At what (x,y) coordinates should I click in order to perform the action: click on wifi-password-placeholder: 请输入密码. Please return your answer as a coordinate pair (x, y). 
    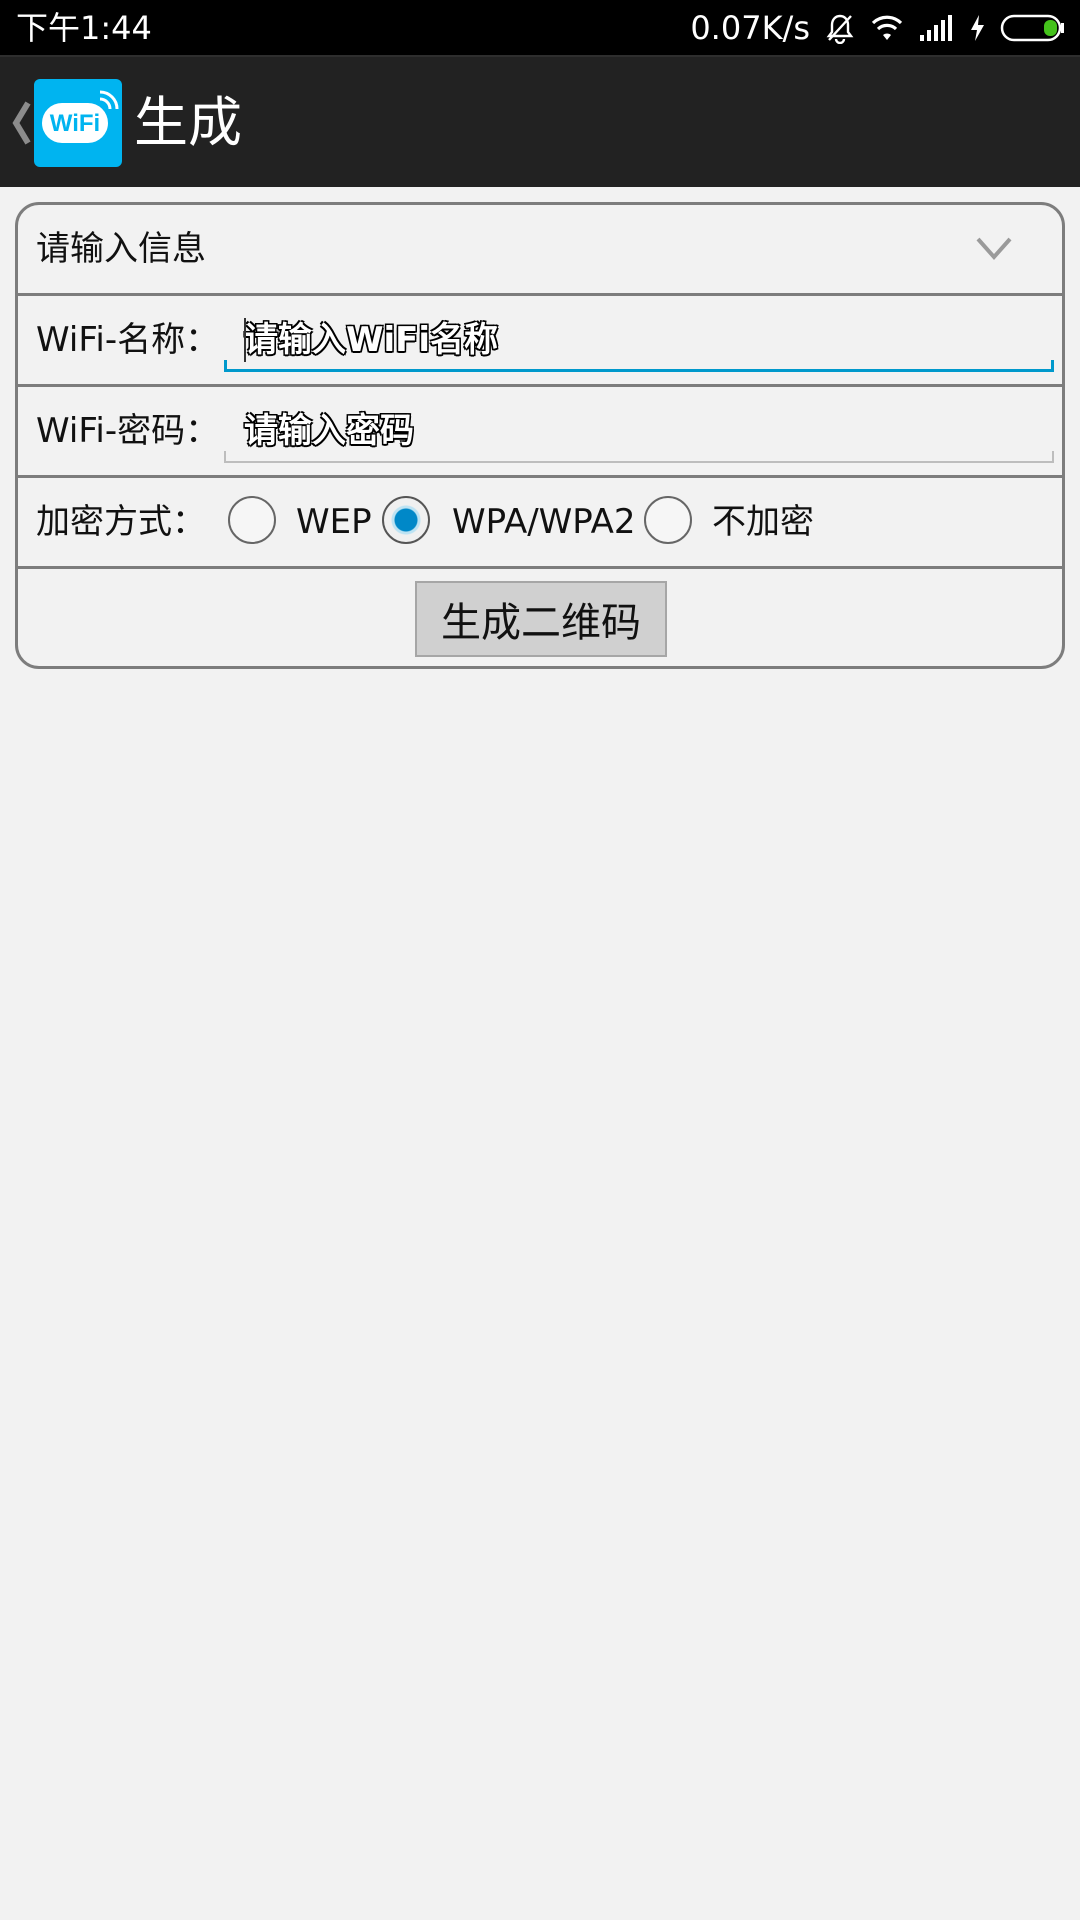
    Looking at the image, I should click on (329, 431).